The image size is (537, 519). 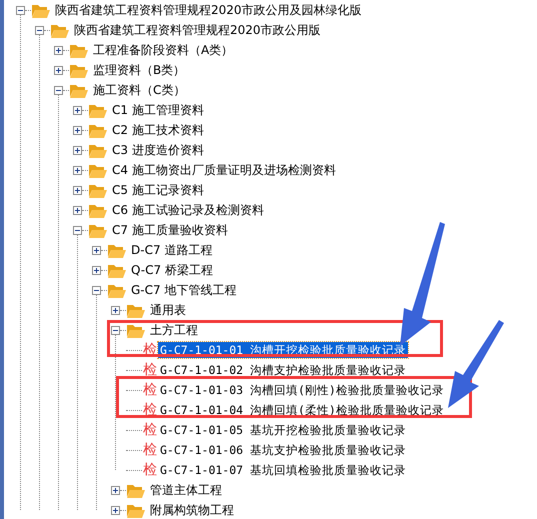 What do you see at coordinates (302, 390) in the screenshot?
I see `tree-item: G-C7-1-01-03 沟槽回填(刚性)检验批质量验收记录` at bounding box center [302, 390].